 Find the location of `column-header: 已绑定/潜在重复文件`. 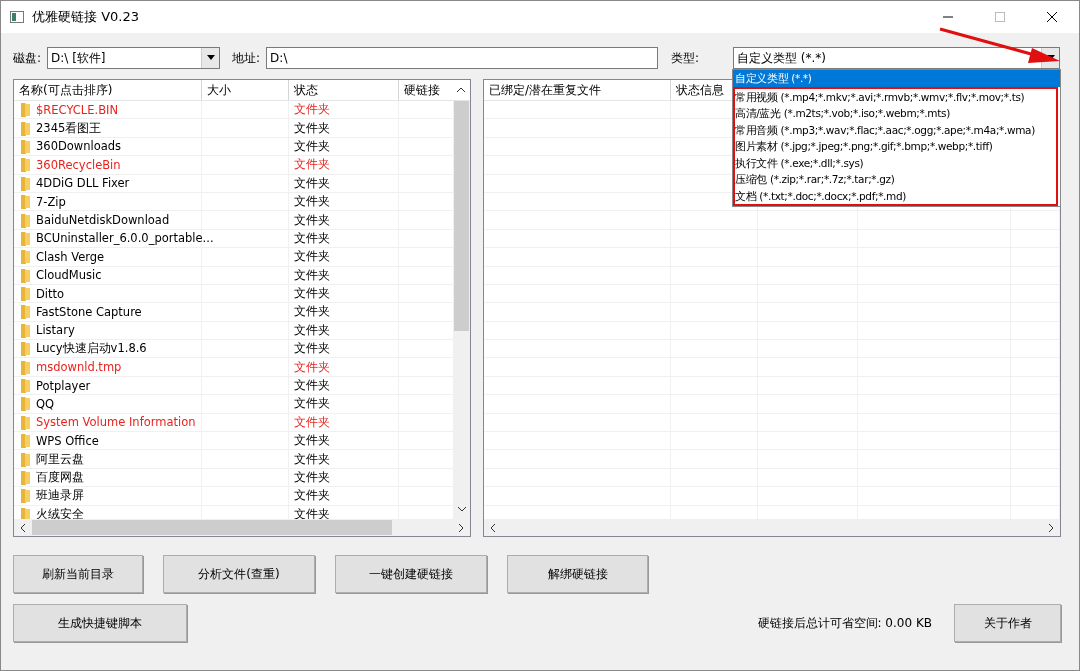

column-header: 已绑定/潜在重复文件 is located at coordinates (545, 90).